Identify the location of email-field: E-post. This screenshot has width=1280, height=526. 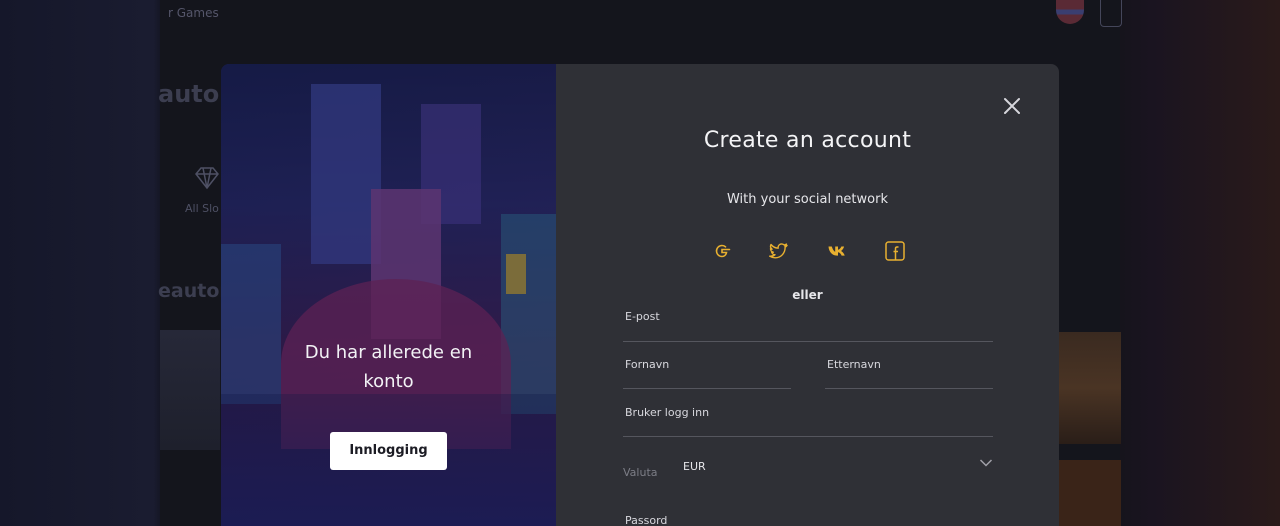
(808, 326).